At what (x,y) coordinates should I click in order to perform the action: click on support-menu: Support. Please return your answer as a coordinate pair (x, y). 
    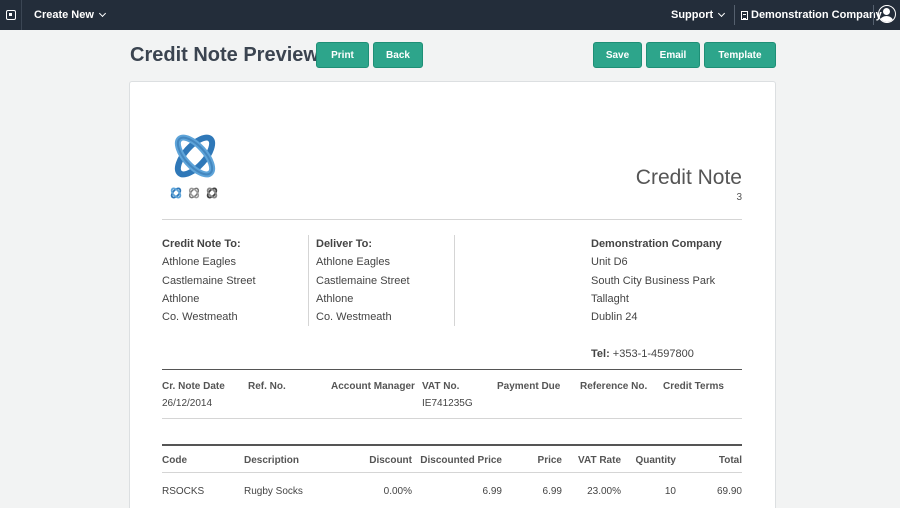
    Looking at the image, I should click on (698, 15).